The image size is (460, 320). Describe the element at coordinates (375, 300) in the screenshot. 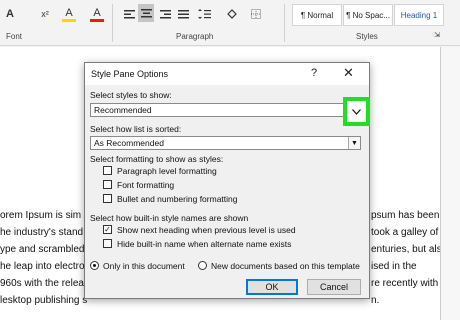

I see `document-line-fragment: n.` at that location.